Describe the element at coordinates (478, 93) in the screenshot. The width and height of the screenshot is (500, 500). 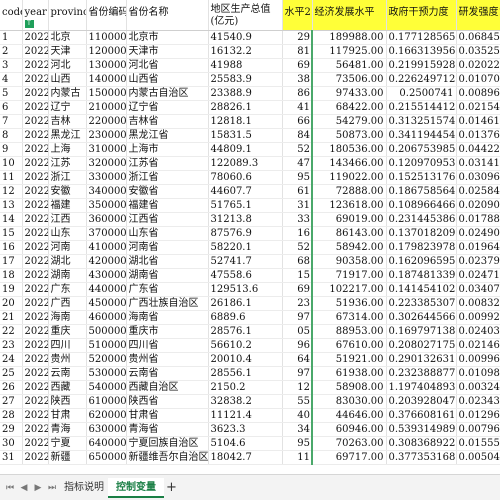
I see `cell-rd-intensity: 0.00896` at that location.